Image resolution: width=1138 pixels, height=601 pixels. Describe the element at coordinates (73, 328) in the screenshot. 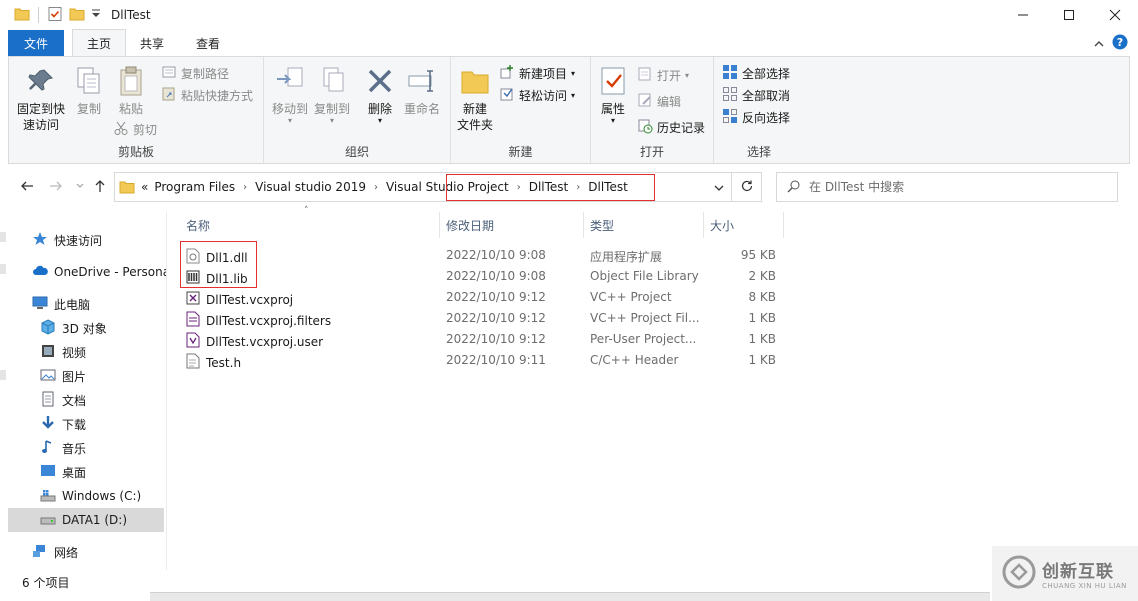

I see `nav-3d-objects: 3D 对象` at that location.